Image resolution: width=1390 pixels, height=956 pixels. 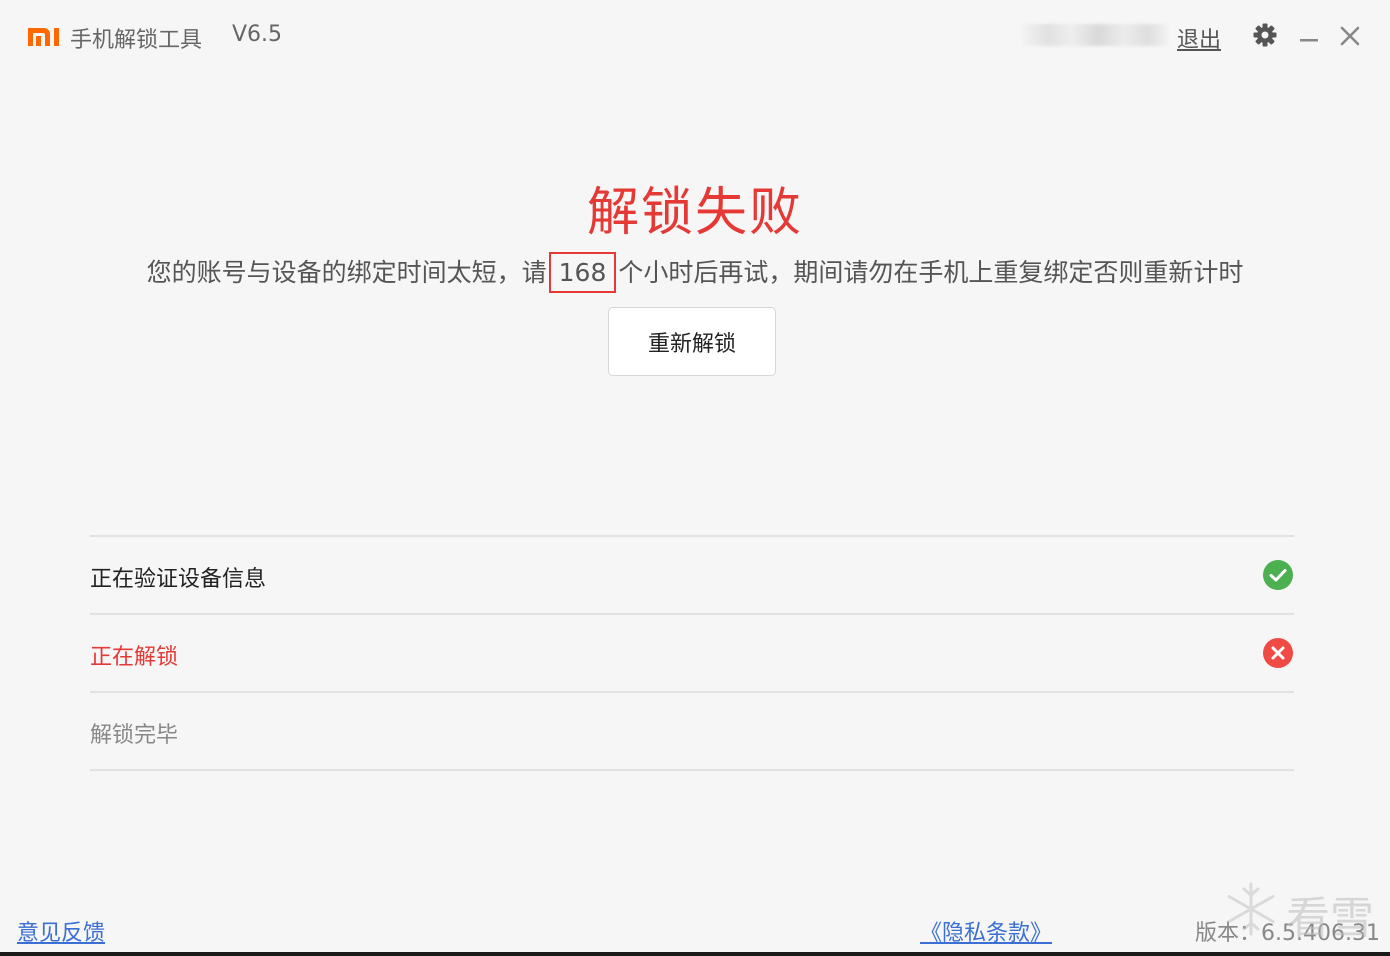 I want to click on snowflake-icon, so click(x=1251, y=909).